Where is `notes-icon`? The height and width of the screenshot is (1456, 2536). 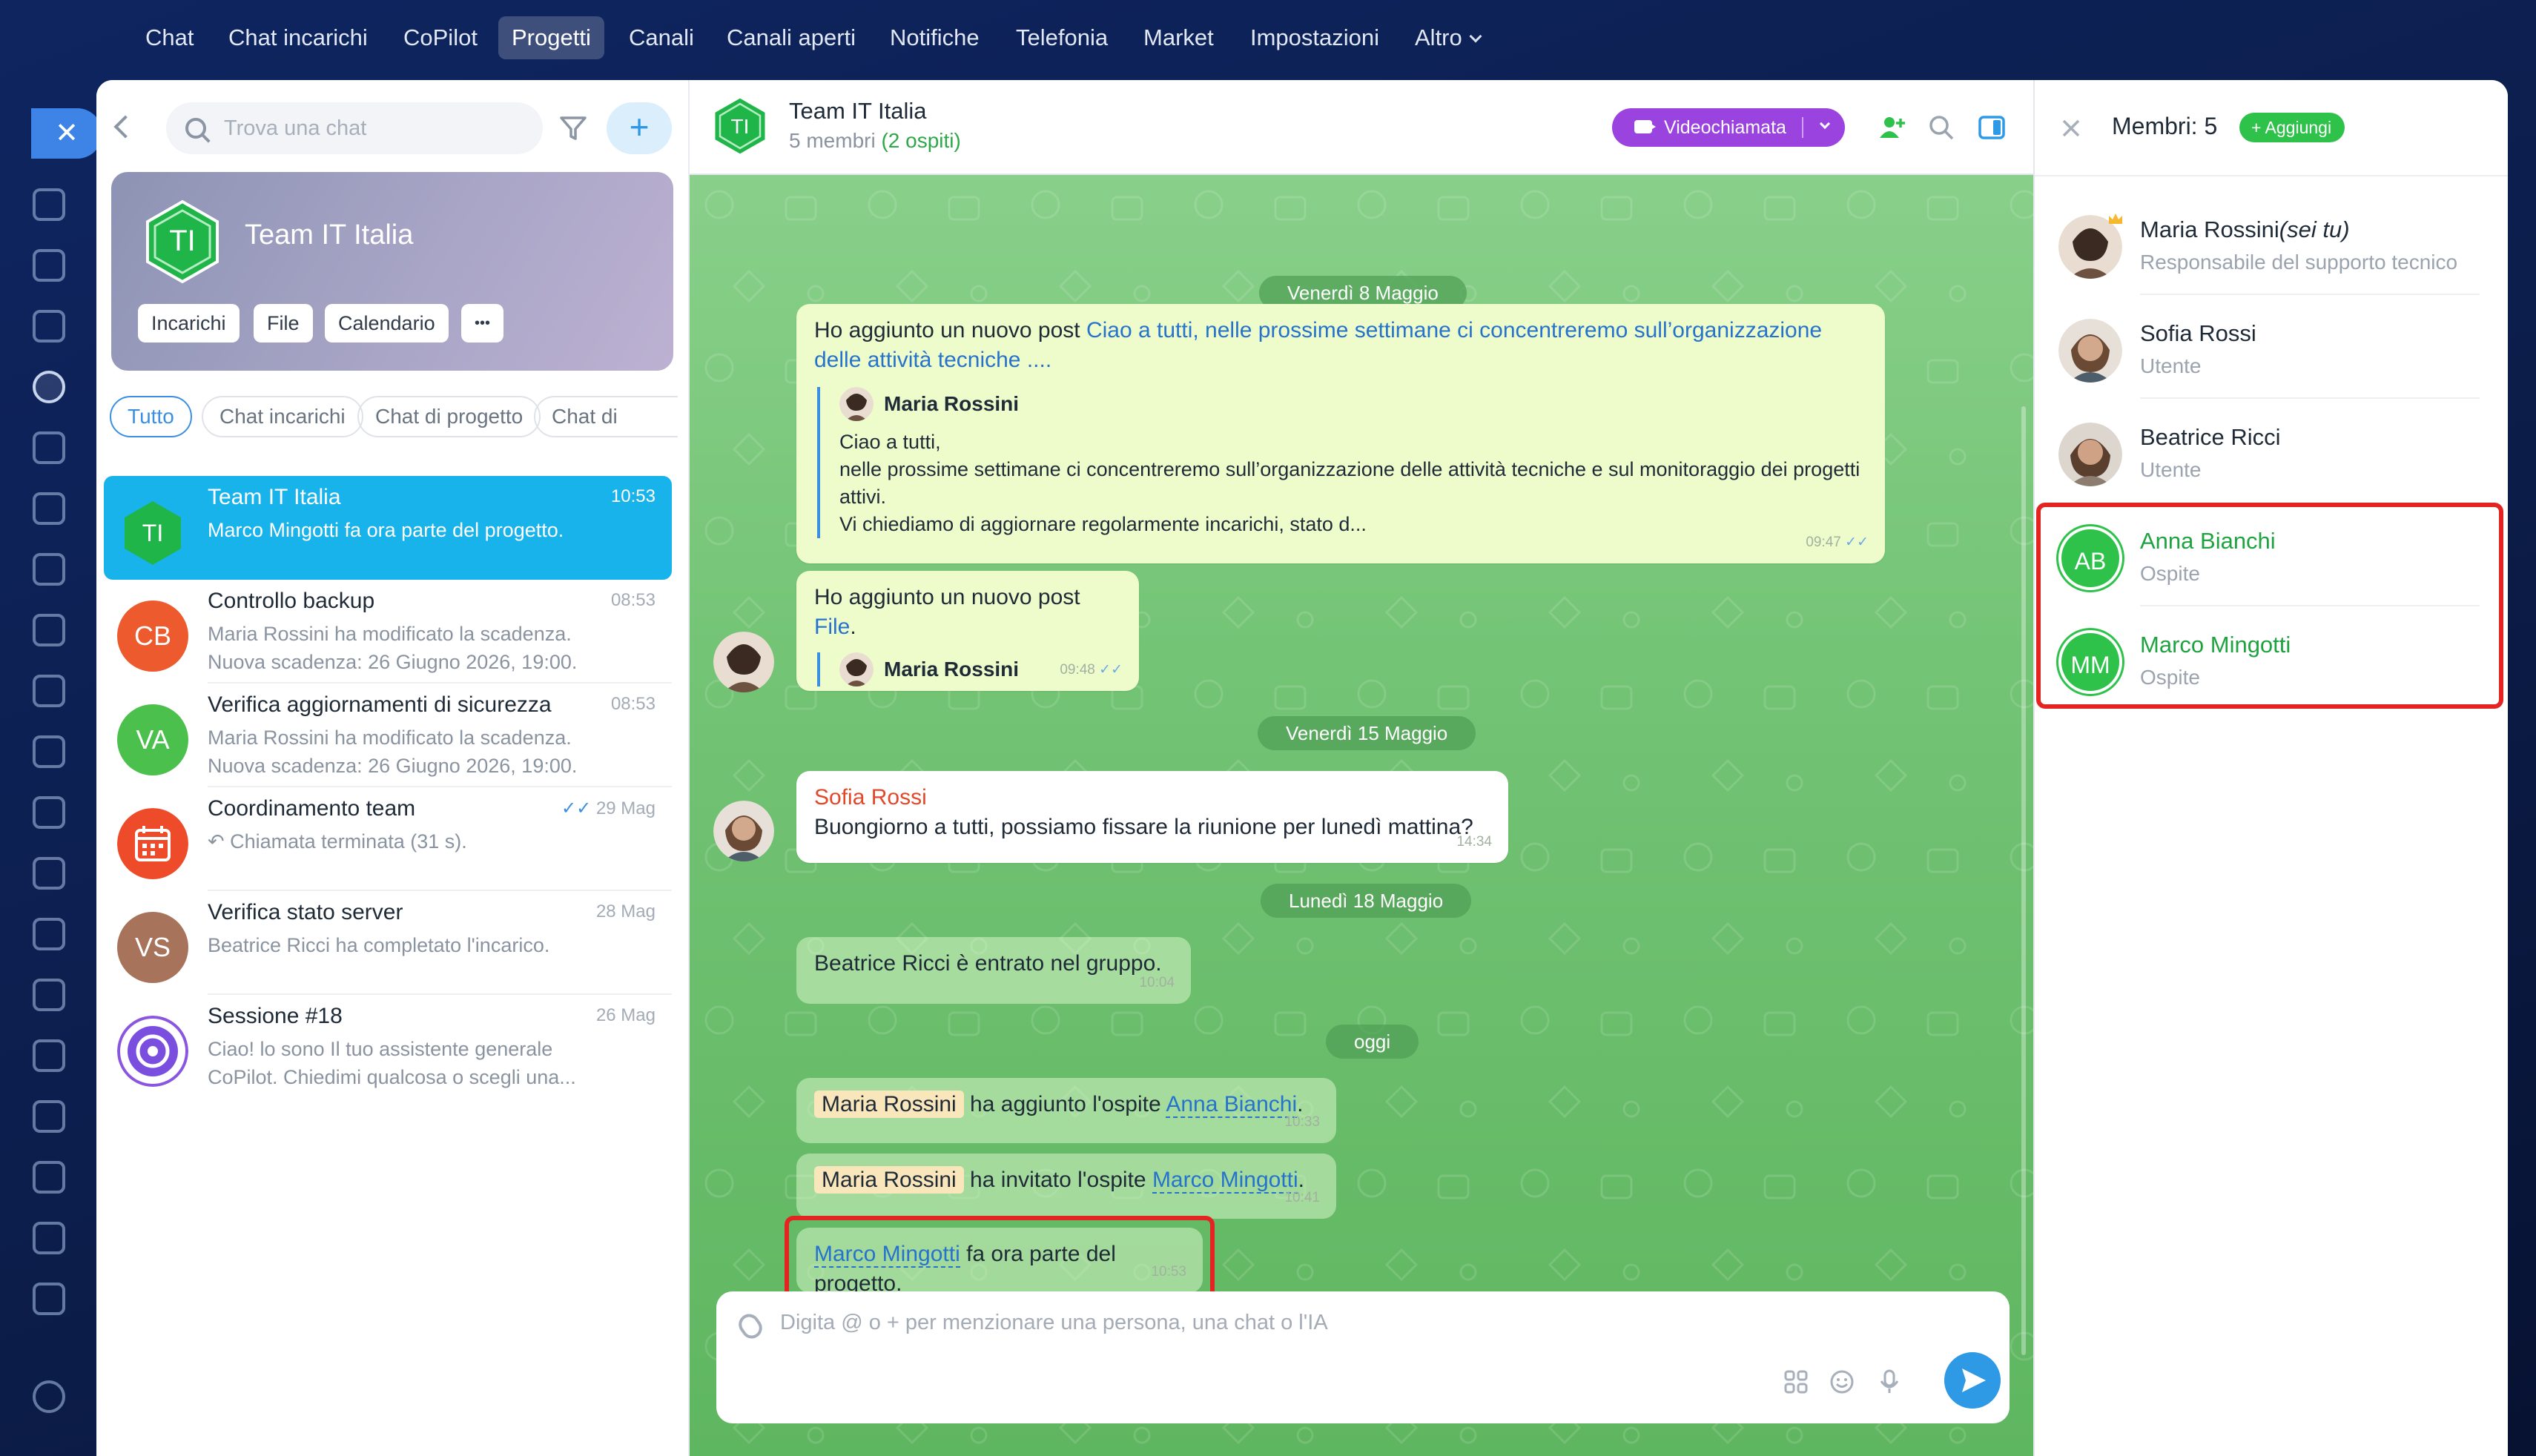 notes-icon is located at coordinates (49, 447).